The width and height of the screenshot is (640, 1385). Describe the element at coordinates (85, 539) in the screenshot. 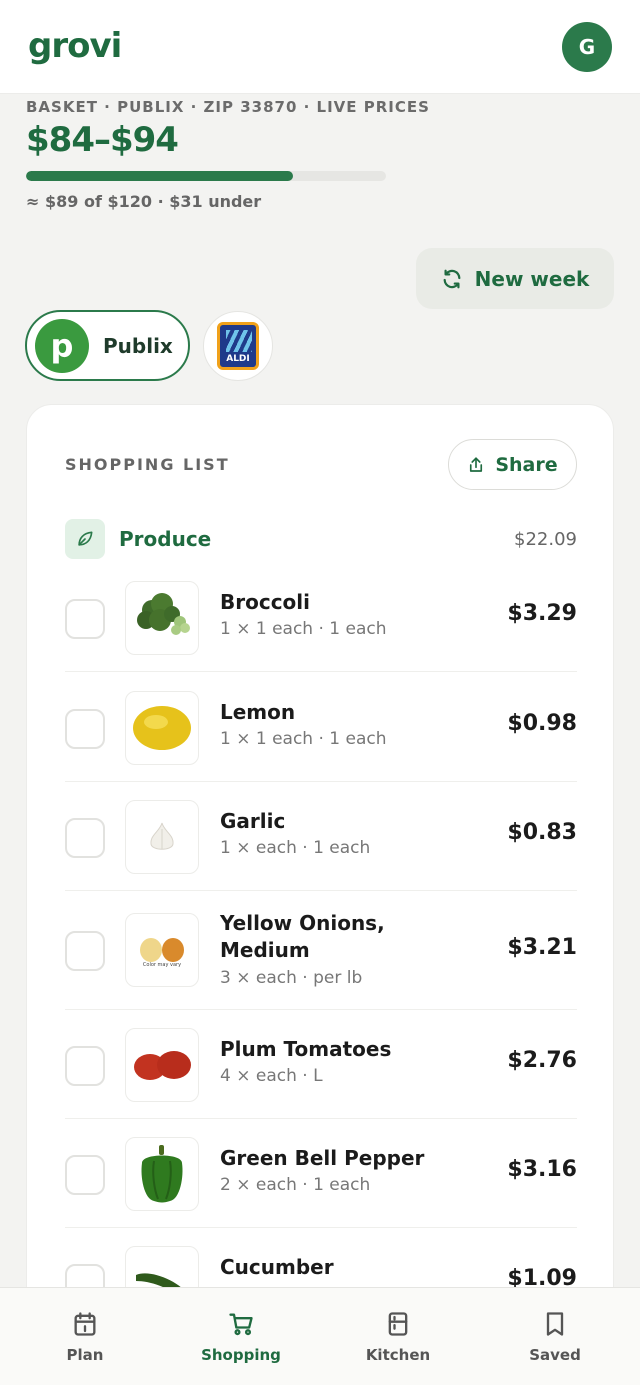

I see `leaf-icon` at that location.